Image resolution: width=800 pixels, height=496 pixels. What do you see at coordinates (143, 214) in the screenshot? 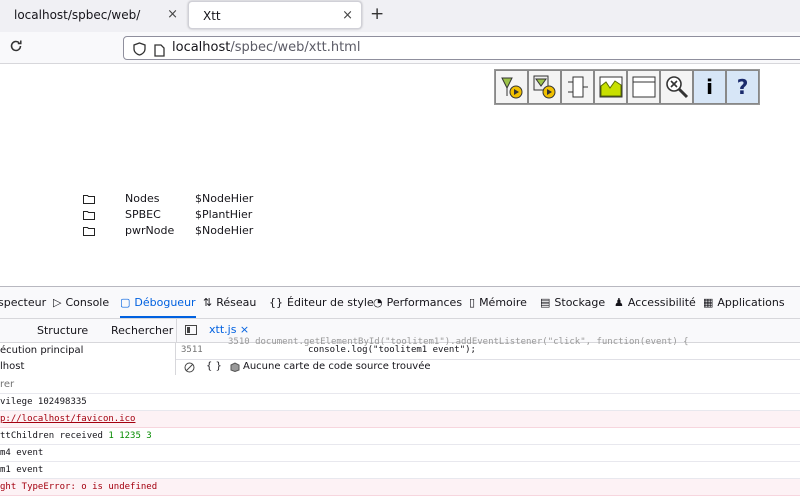
I see `tree-item-name: SPBEC` at bounding box center [143, 214].